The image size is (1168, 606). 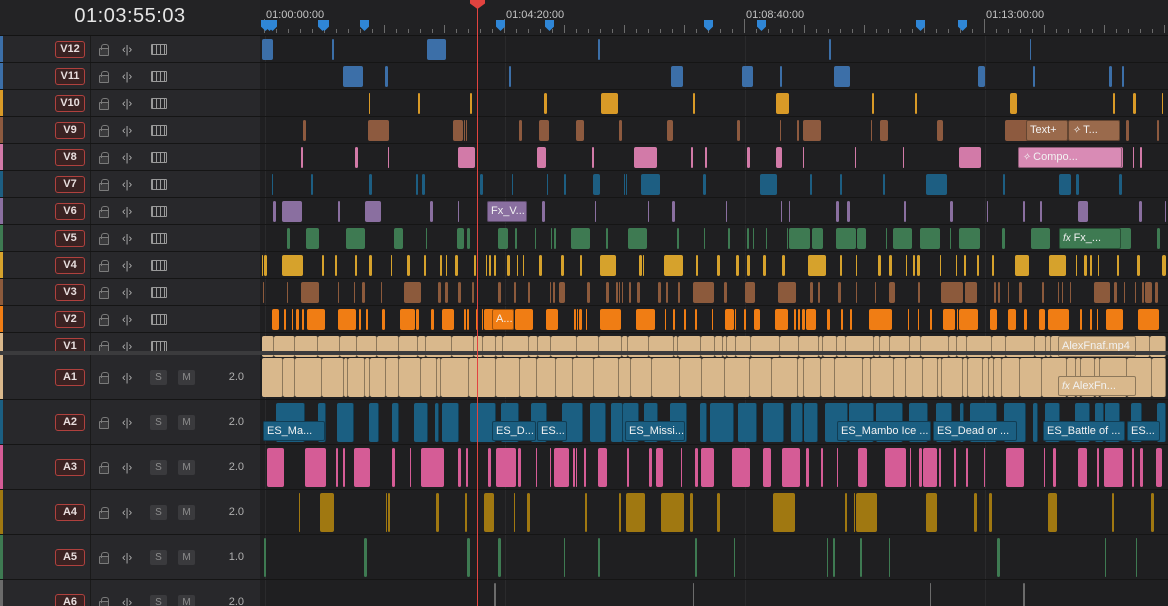 I want to click on track-lane-v7, so click(x=714, y=184).